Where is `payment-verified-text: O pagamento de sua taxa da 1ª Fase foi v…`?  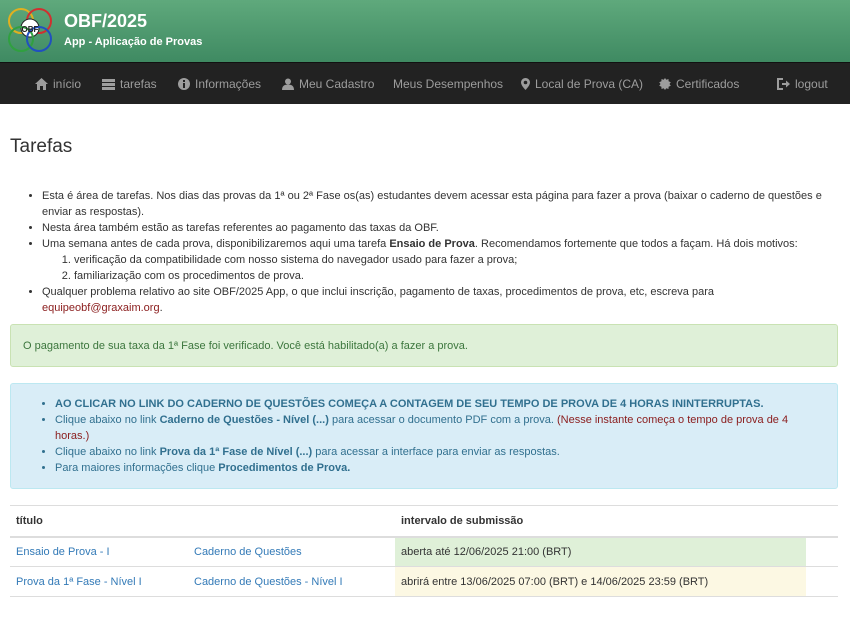 payment-verified-text: O pagamento de sua taxa da 1ª Fase foi v… is located at coordinates (245, 346).